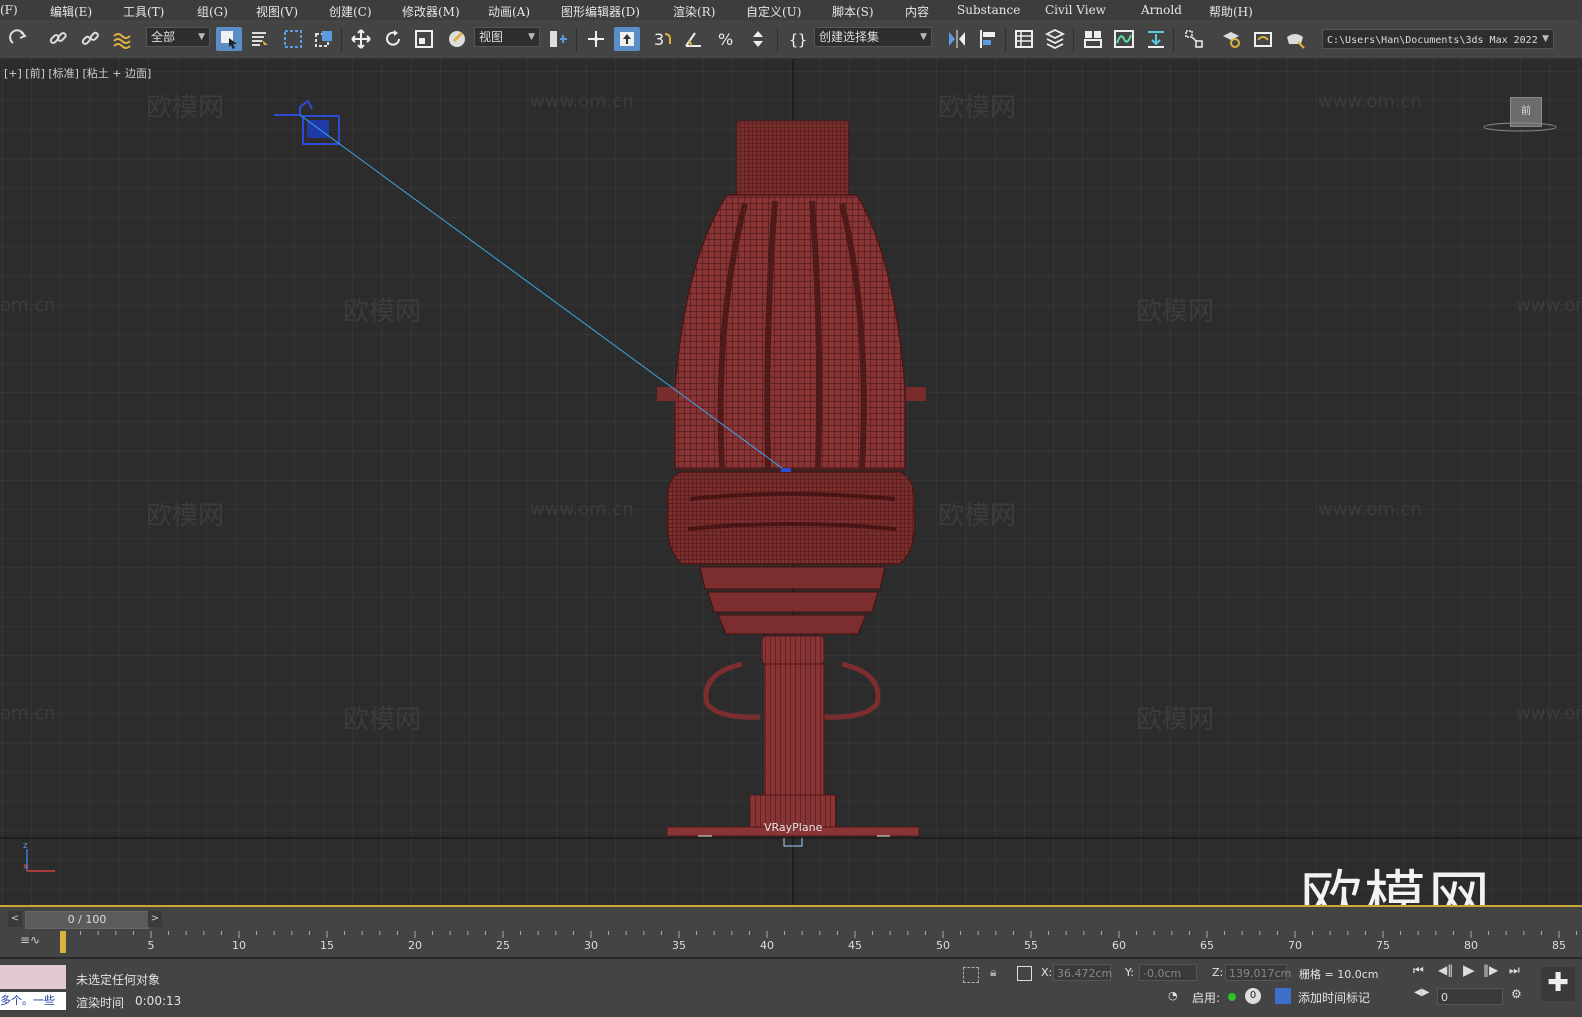  I want to click on menu-graph-editors: 图形编辑器(D), so click(600, 11).